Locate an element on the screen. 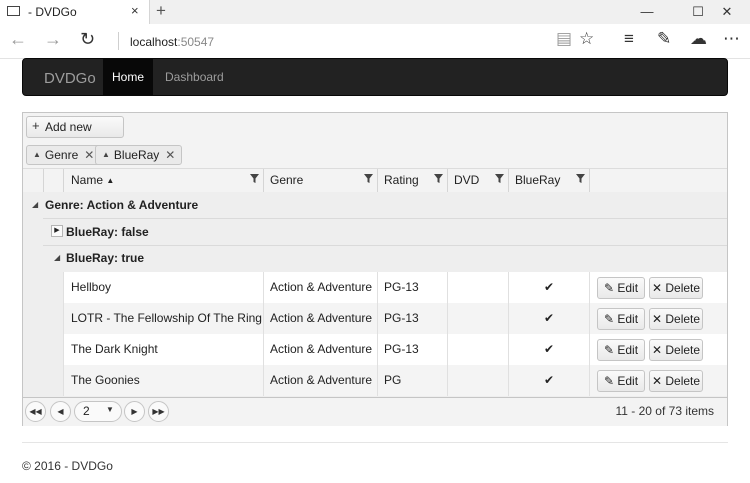  back-icon: ← is located at coordinates (18, 39).